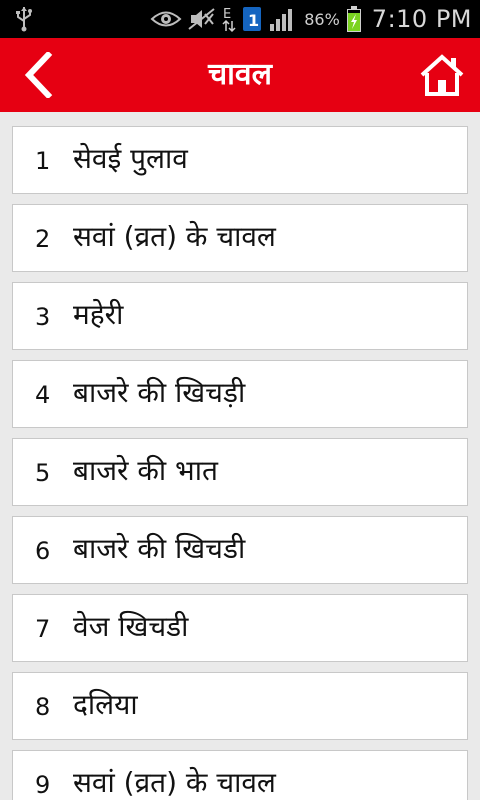 The height and width of the screenshot is (800, 480). Describe the element at coordinates (145, 470) in the screenshot. I see `item-label: बाजरे की भात` at that location.